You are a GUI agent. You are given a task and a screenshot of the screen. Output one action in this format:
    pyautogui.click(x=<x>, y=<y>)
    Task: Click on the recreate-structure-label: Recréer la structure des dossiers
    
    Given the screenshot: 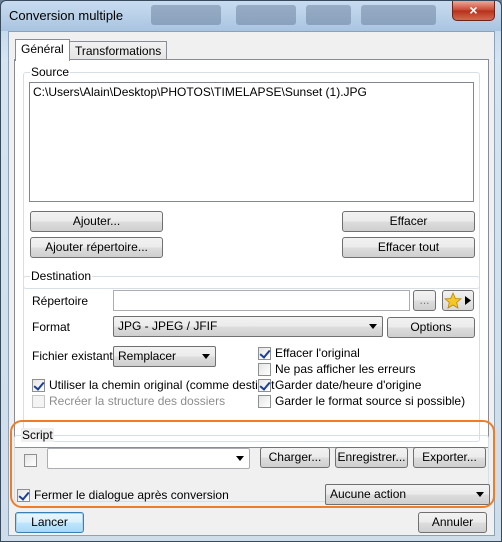 What is the action you would take?
    pyautogui.click(x=137, y=401)
    